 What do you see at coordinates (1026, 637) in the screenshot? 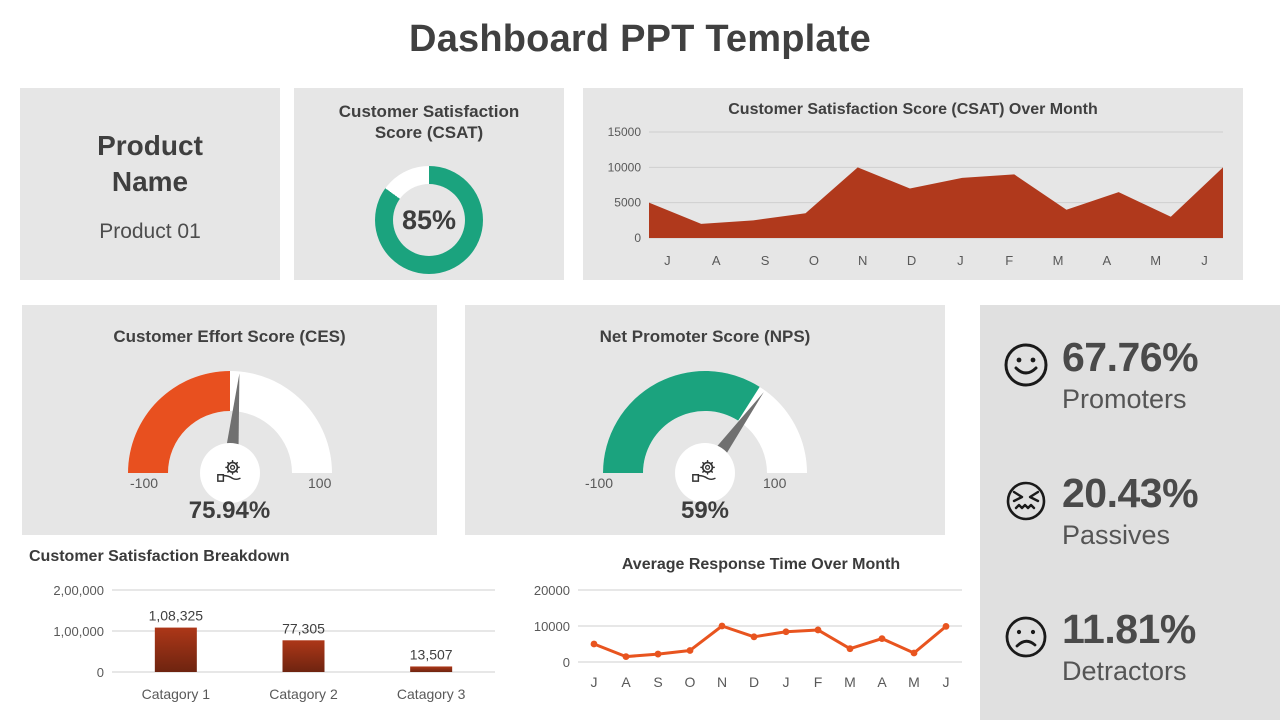
I see `frowning-face-icon` at bounding box center [1026, 637].